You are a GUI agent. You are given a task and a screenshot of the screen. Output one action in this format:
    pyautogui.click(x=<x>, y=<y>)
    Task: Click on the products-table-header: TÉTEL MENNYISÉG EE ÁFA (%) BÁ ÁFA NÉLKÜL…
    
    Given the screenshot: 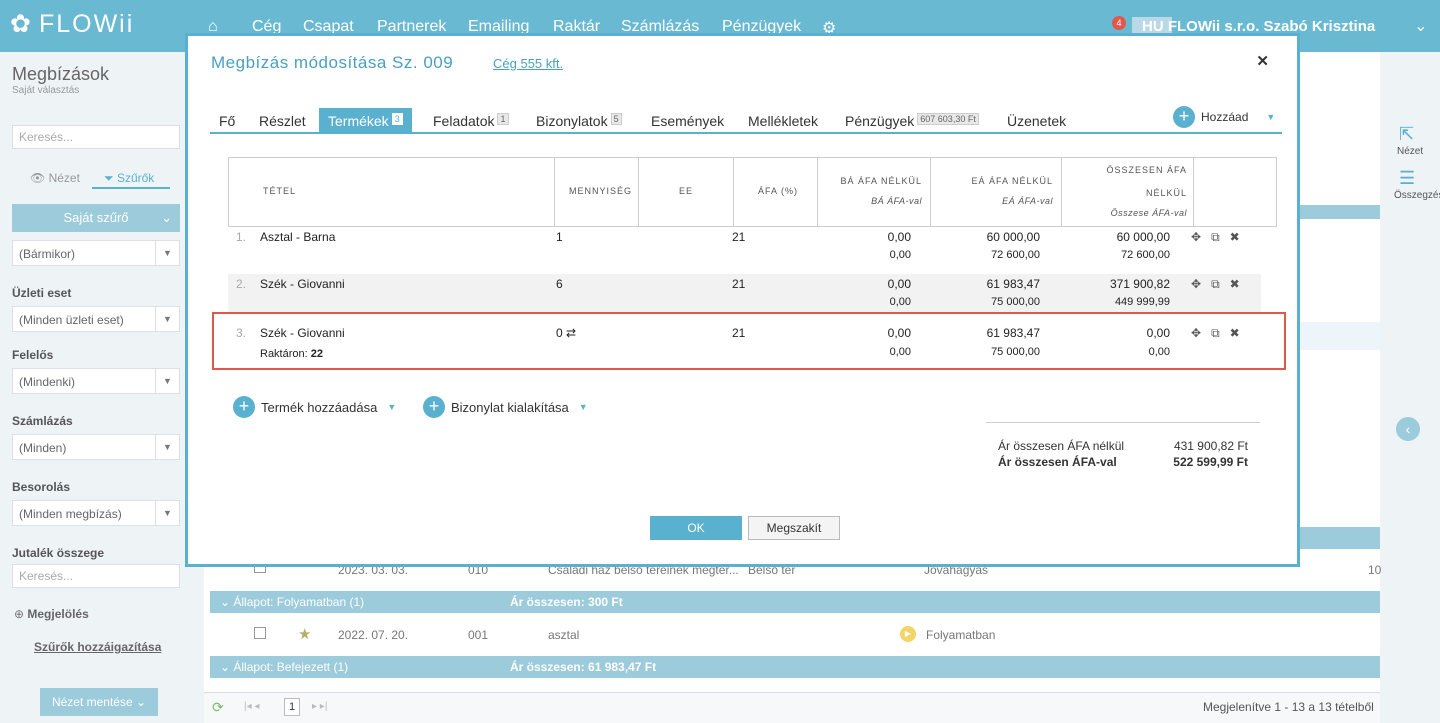 What is the action you would take?
    pyautogui.click(x=752, y=192)
    